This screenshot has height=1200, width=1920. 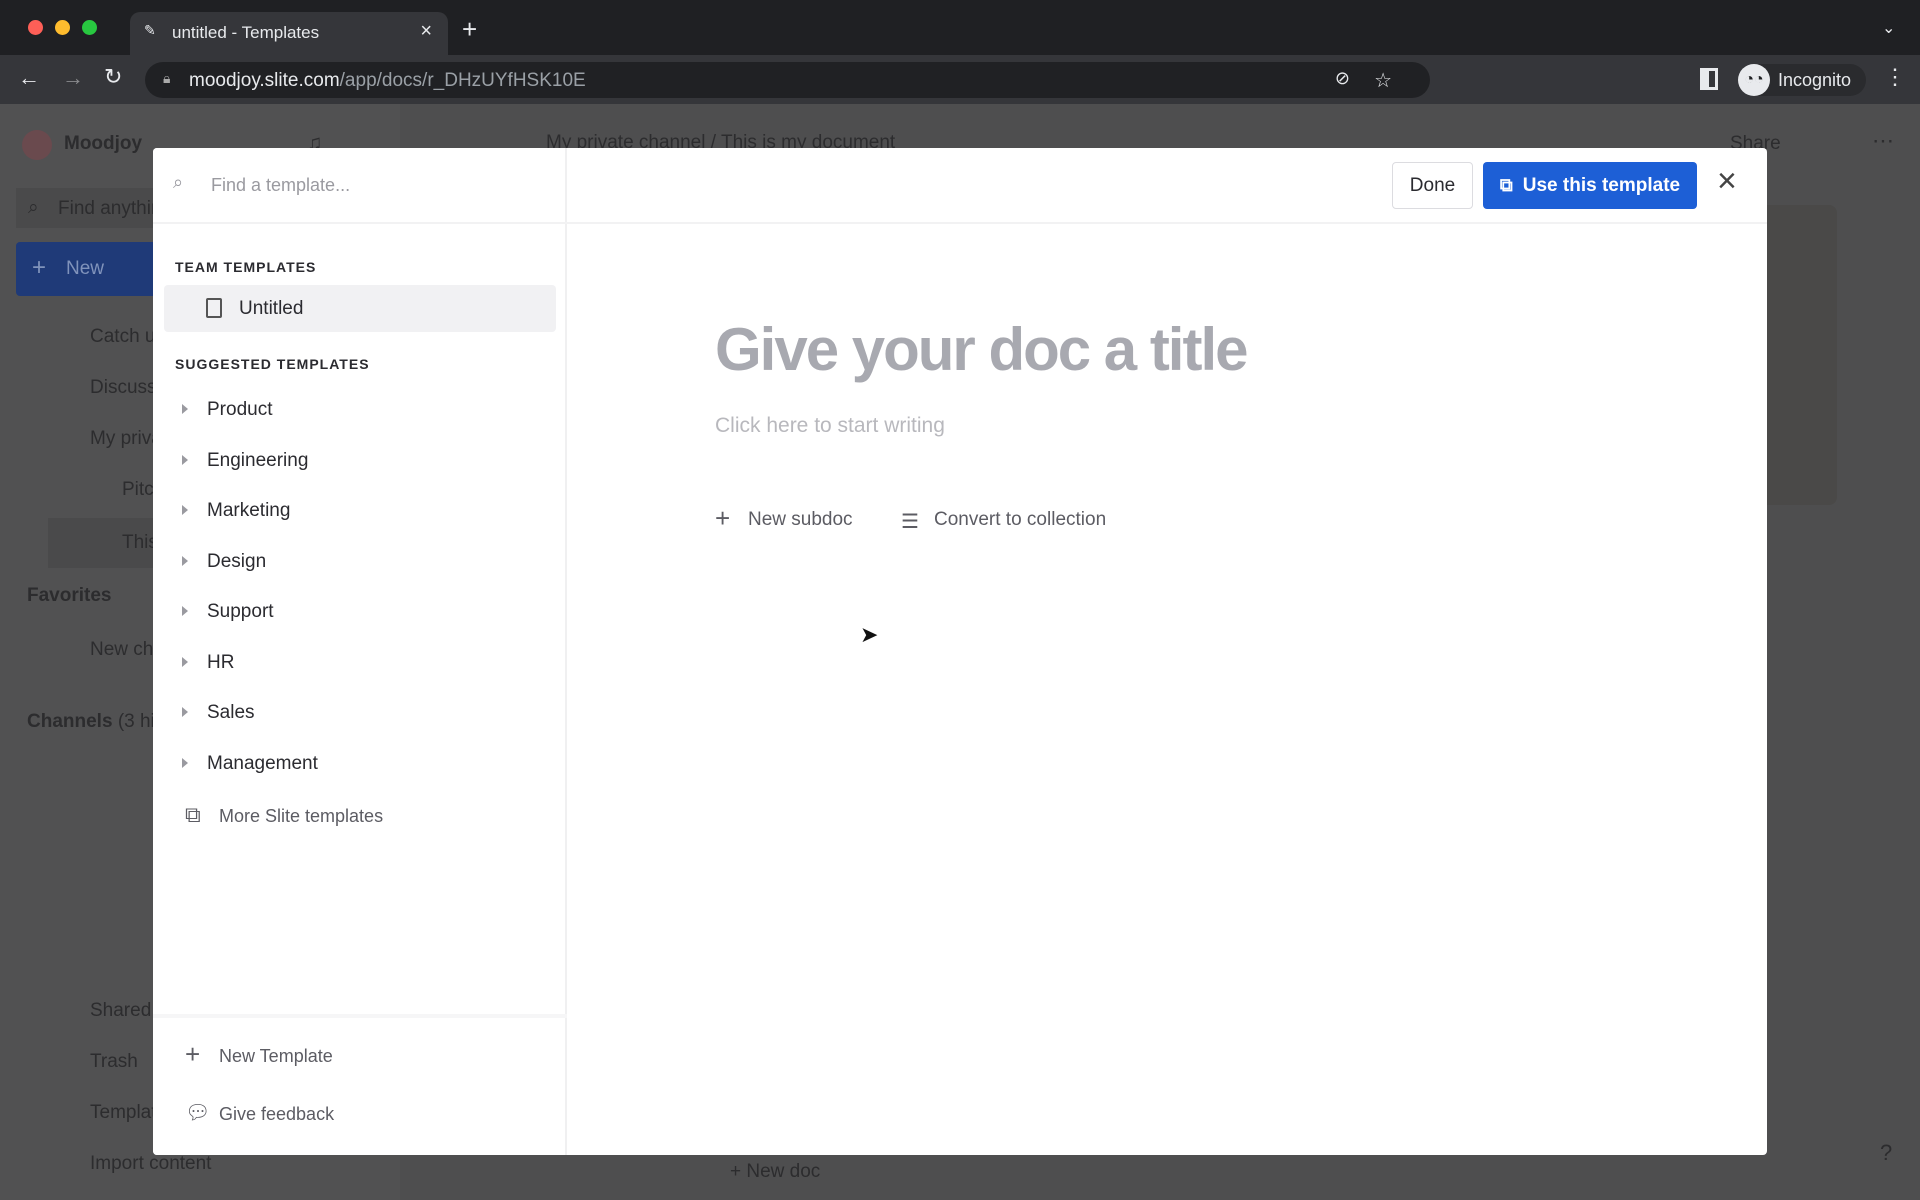 I want to click on sidebar-item-trash: Trash, so click(x=114, y=1062).